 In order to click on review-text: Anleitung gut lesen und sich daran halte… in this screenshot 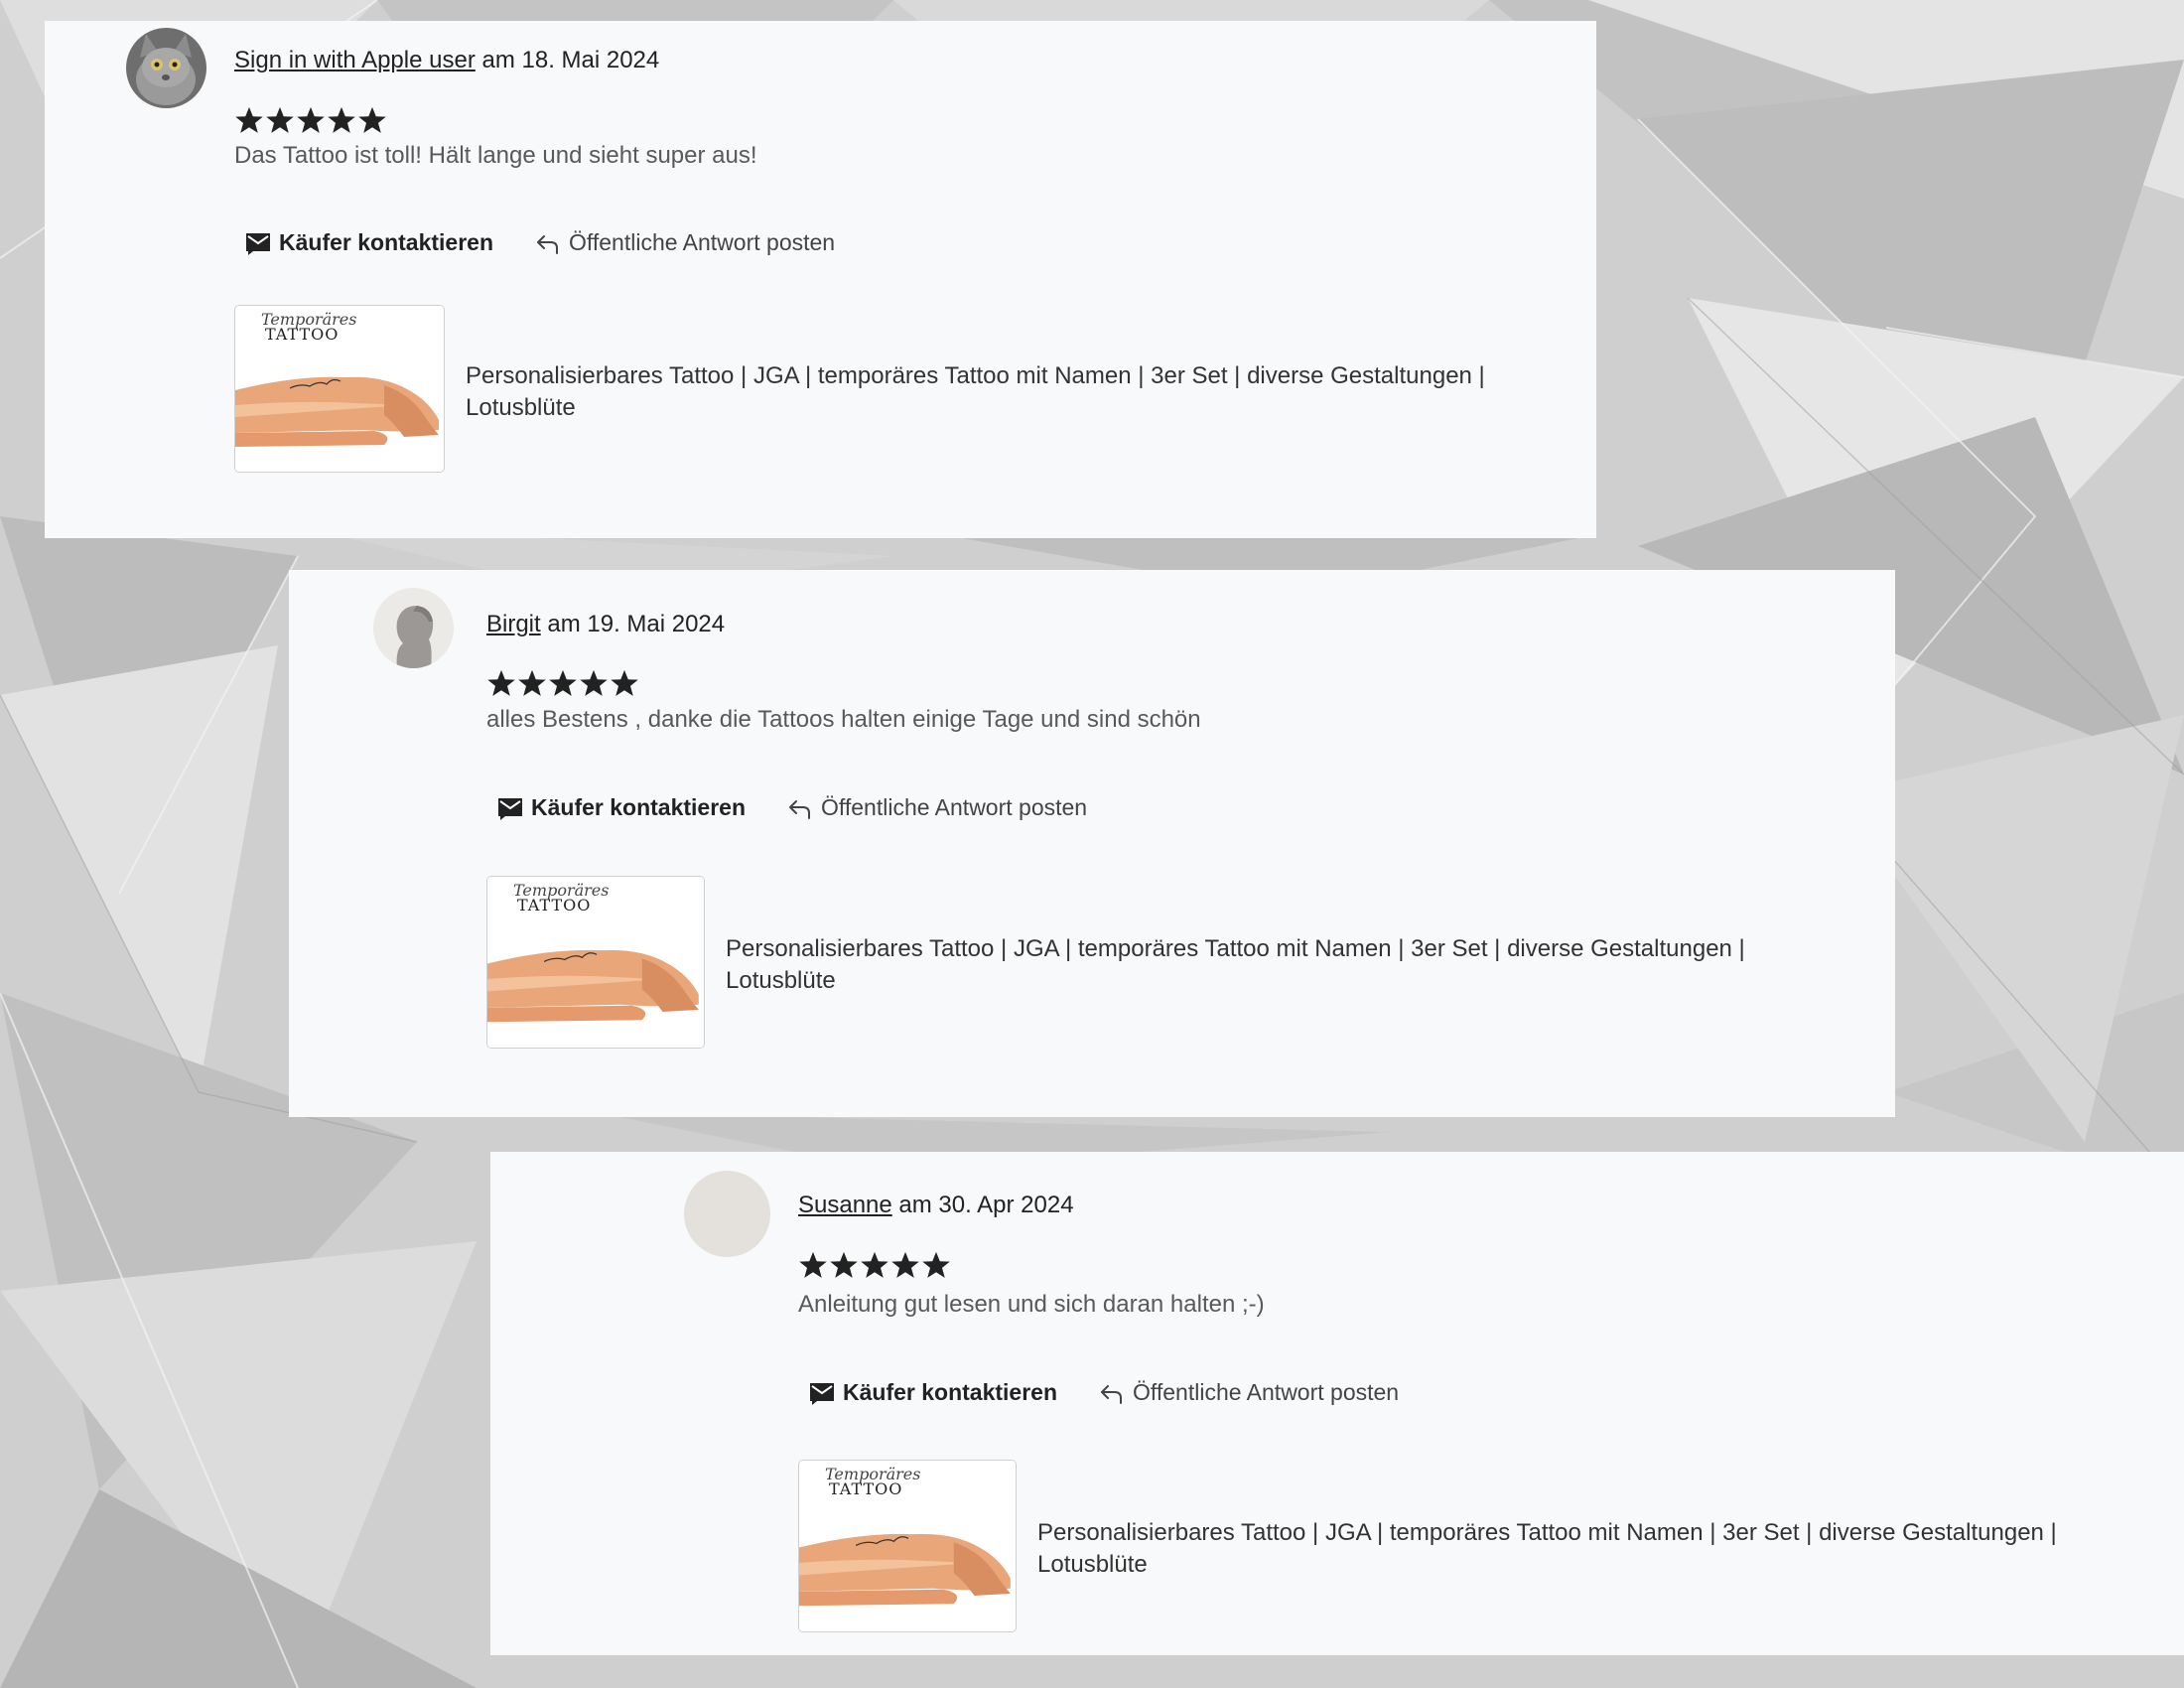, I will do `click(1031, 1304)`.